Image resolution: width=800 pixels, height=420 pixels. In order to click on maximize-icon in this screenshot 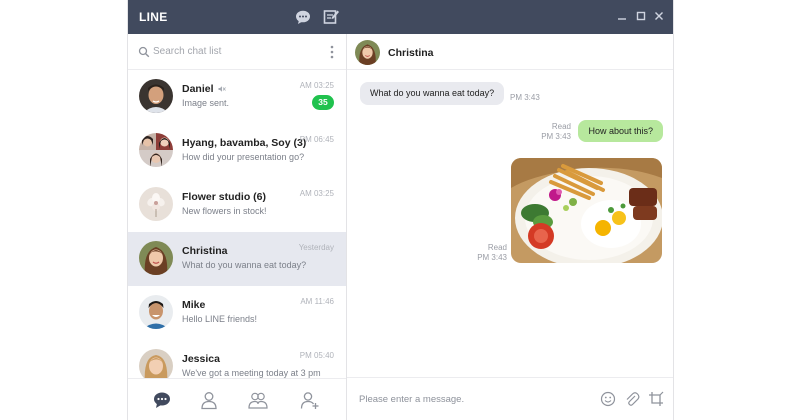, I will do `click(641, 16)`.